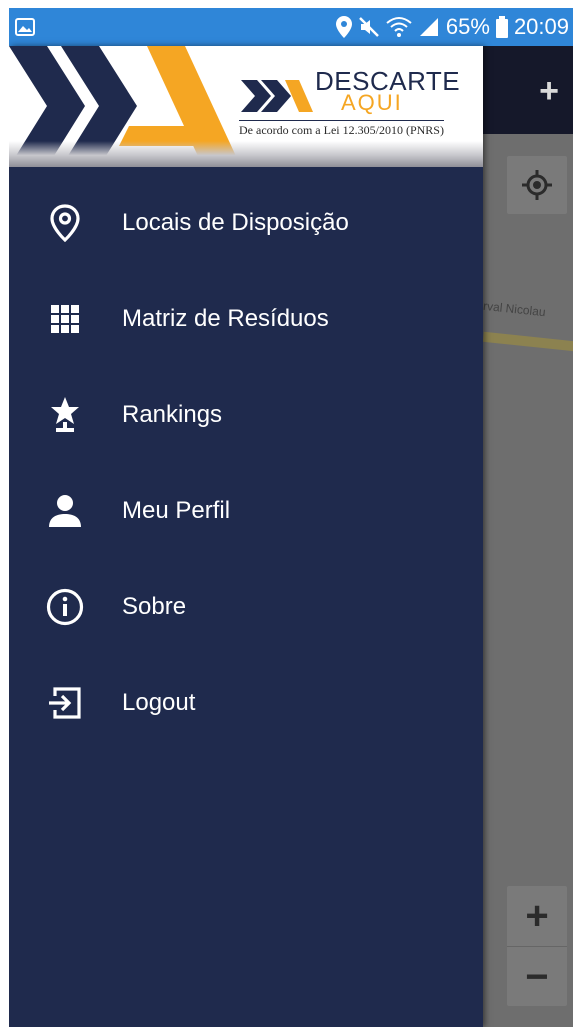  Describe the element at coordinates (537, 977) in the screenshot. I see `zoom-out-button: −` at that location.